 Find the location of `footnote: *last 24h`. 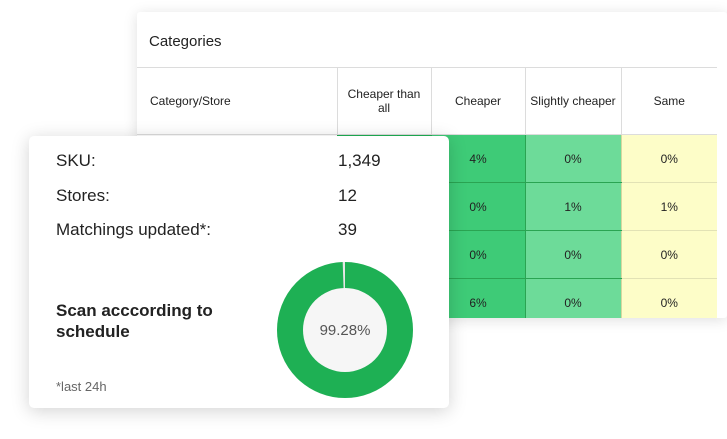

footnote: *last 24h is located at coordinates (81, 386).